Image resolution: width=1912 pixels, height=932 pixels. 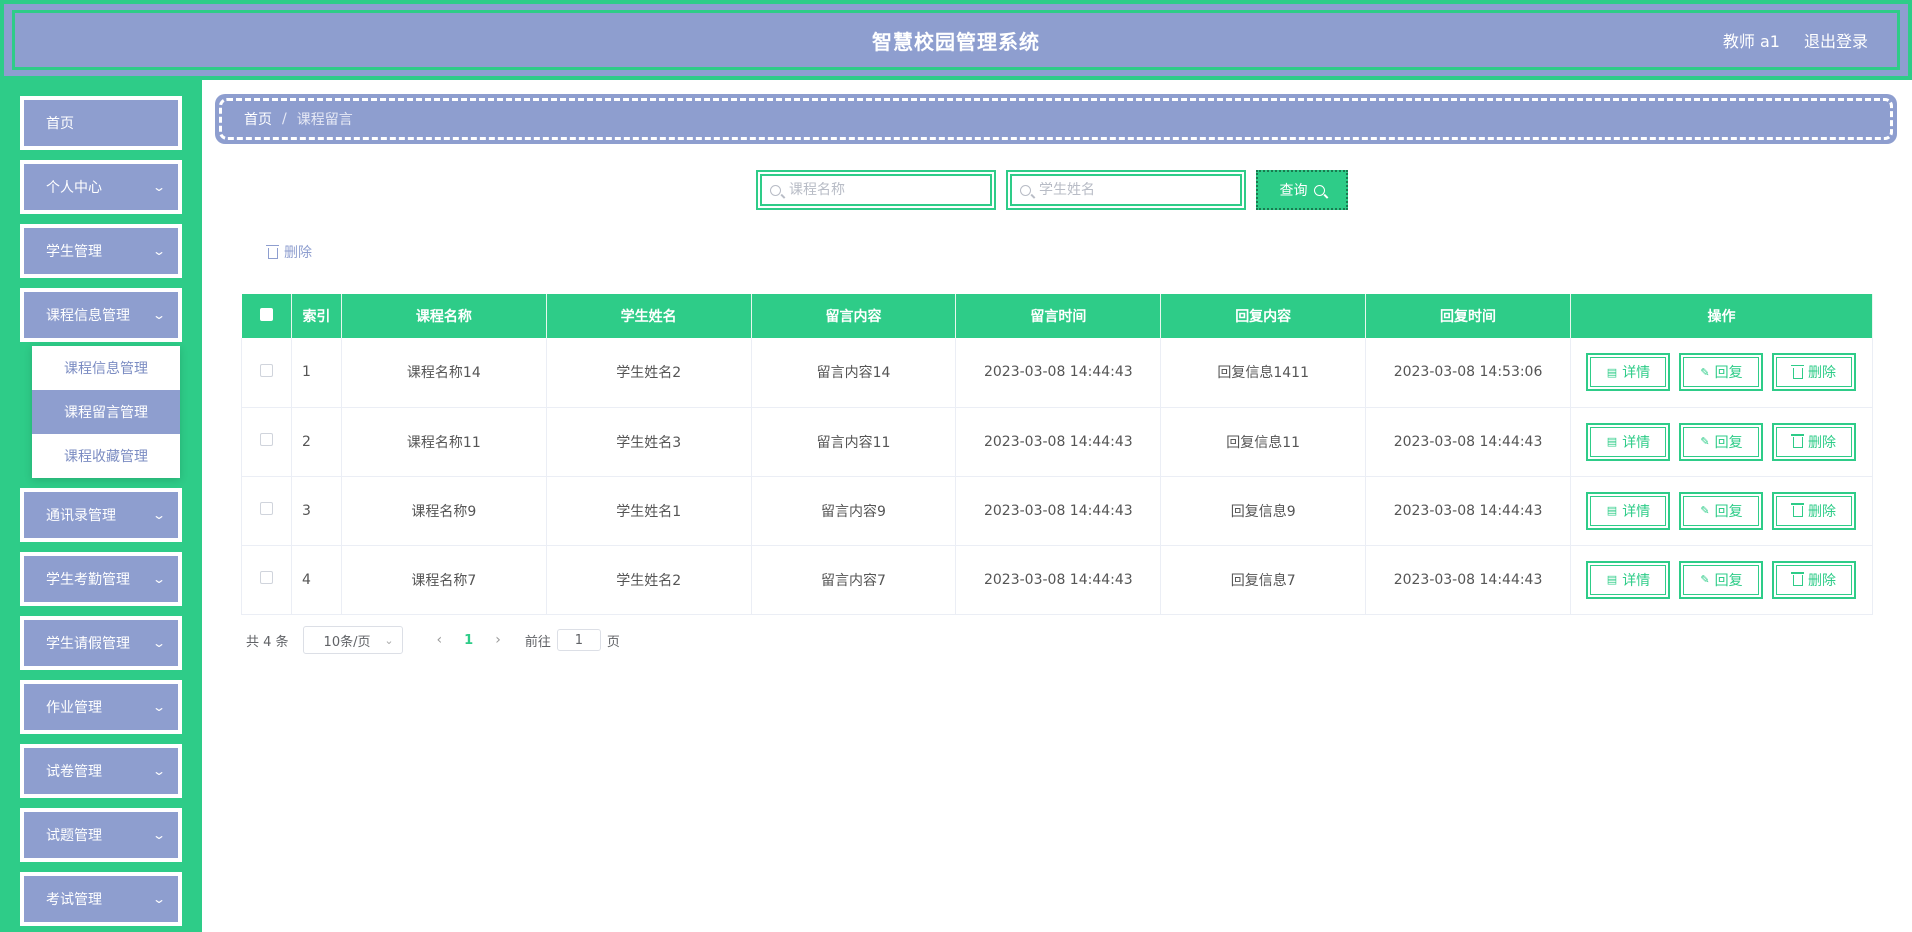 What do you see at coordinates (578, 640) in the screenshot?
I see `goto-page-input` at bounding box center [578, 640].